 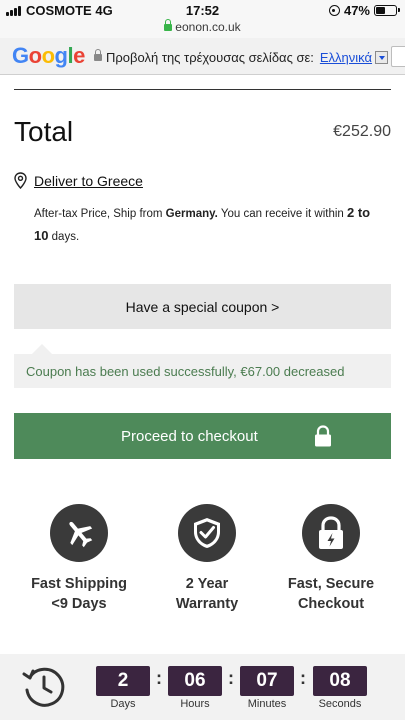 I want to click on checkout-button: Proceed to checkout, so click(x=202, y=436).